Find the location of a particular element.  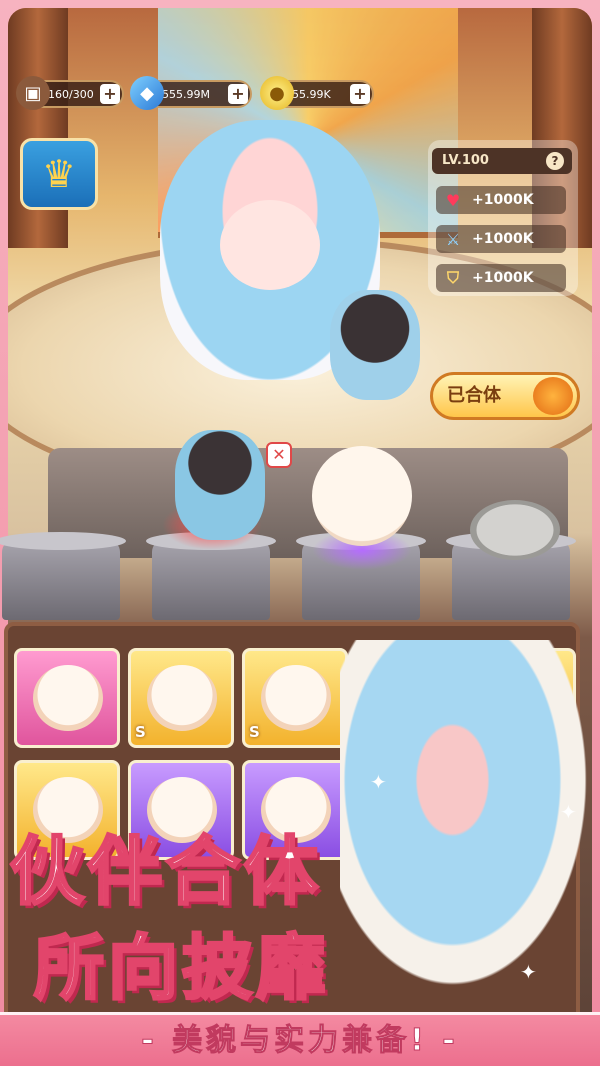

heart-icon: ♥ is located at coordinates (453, 200).